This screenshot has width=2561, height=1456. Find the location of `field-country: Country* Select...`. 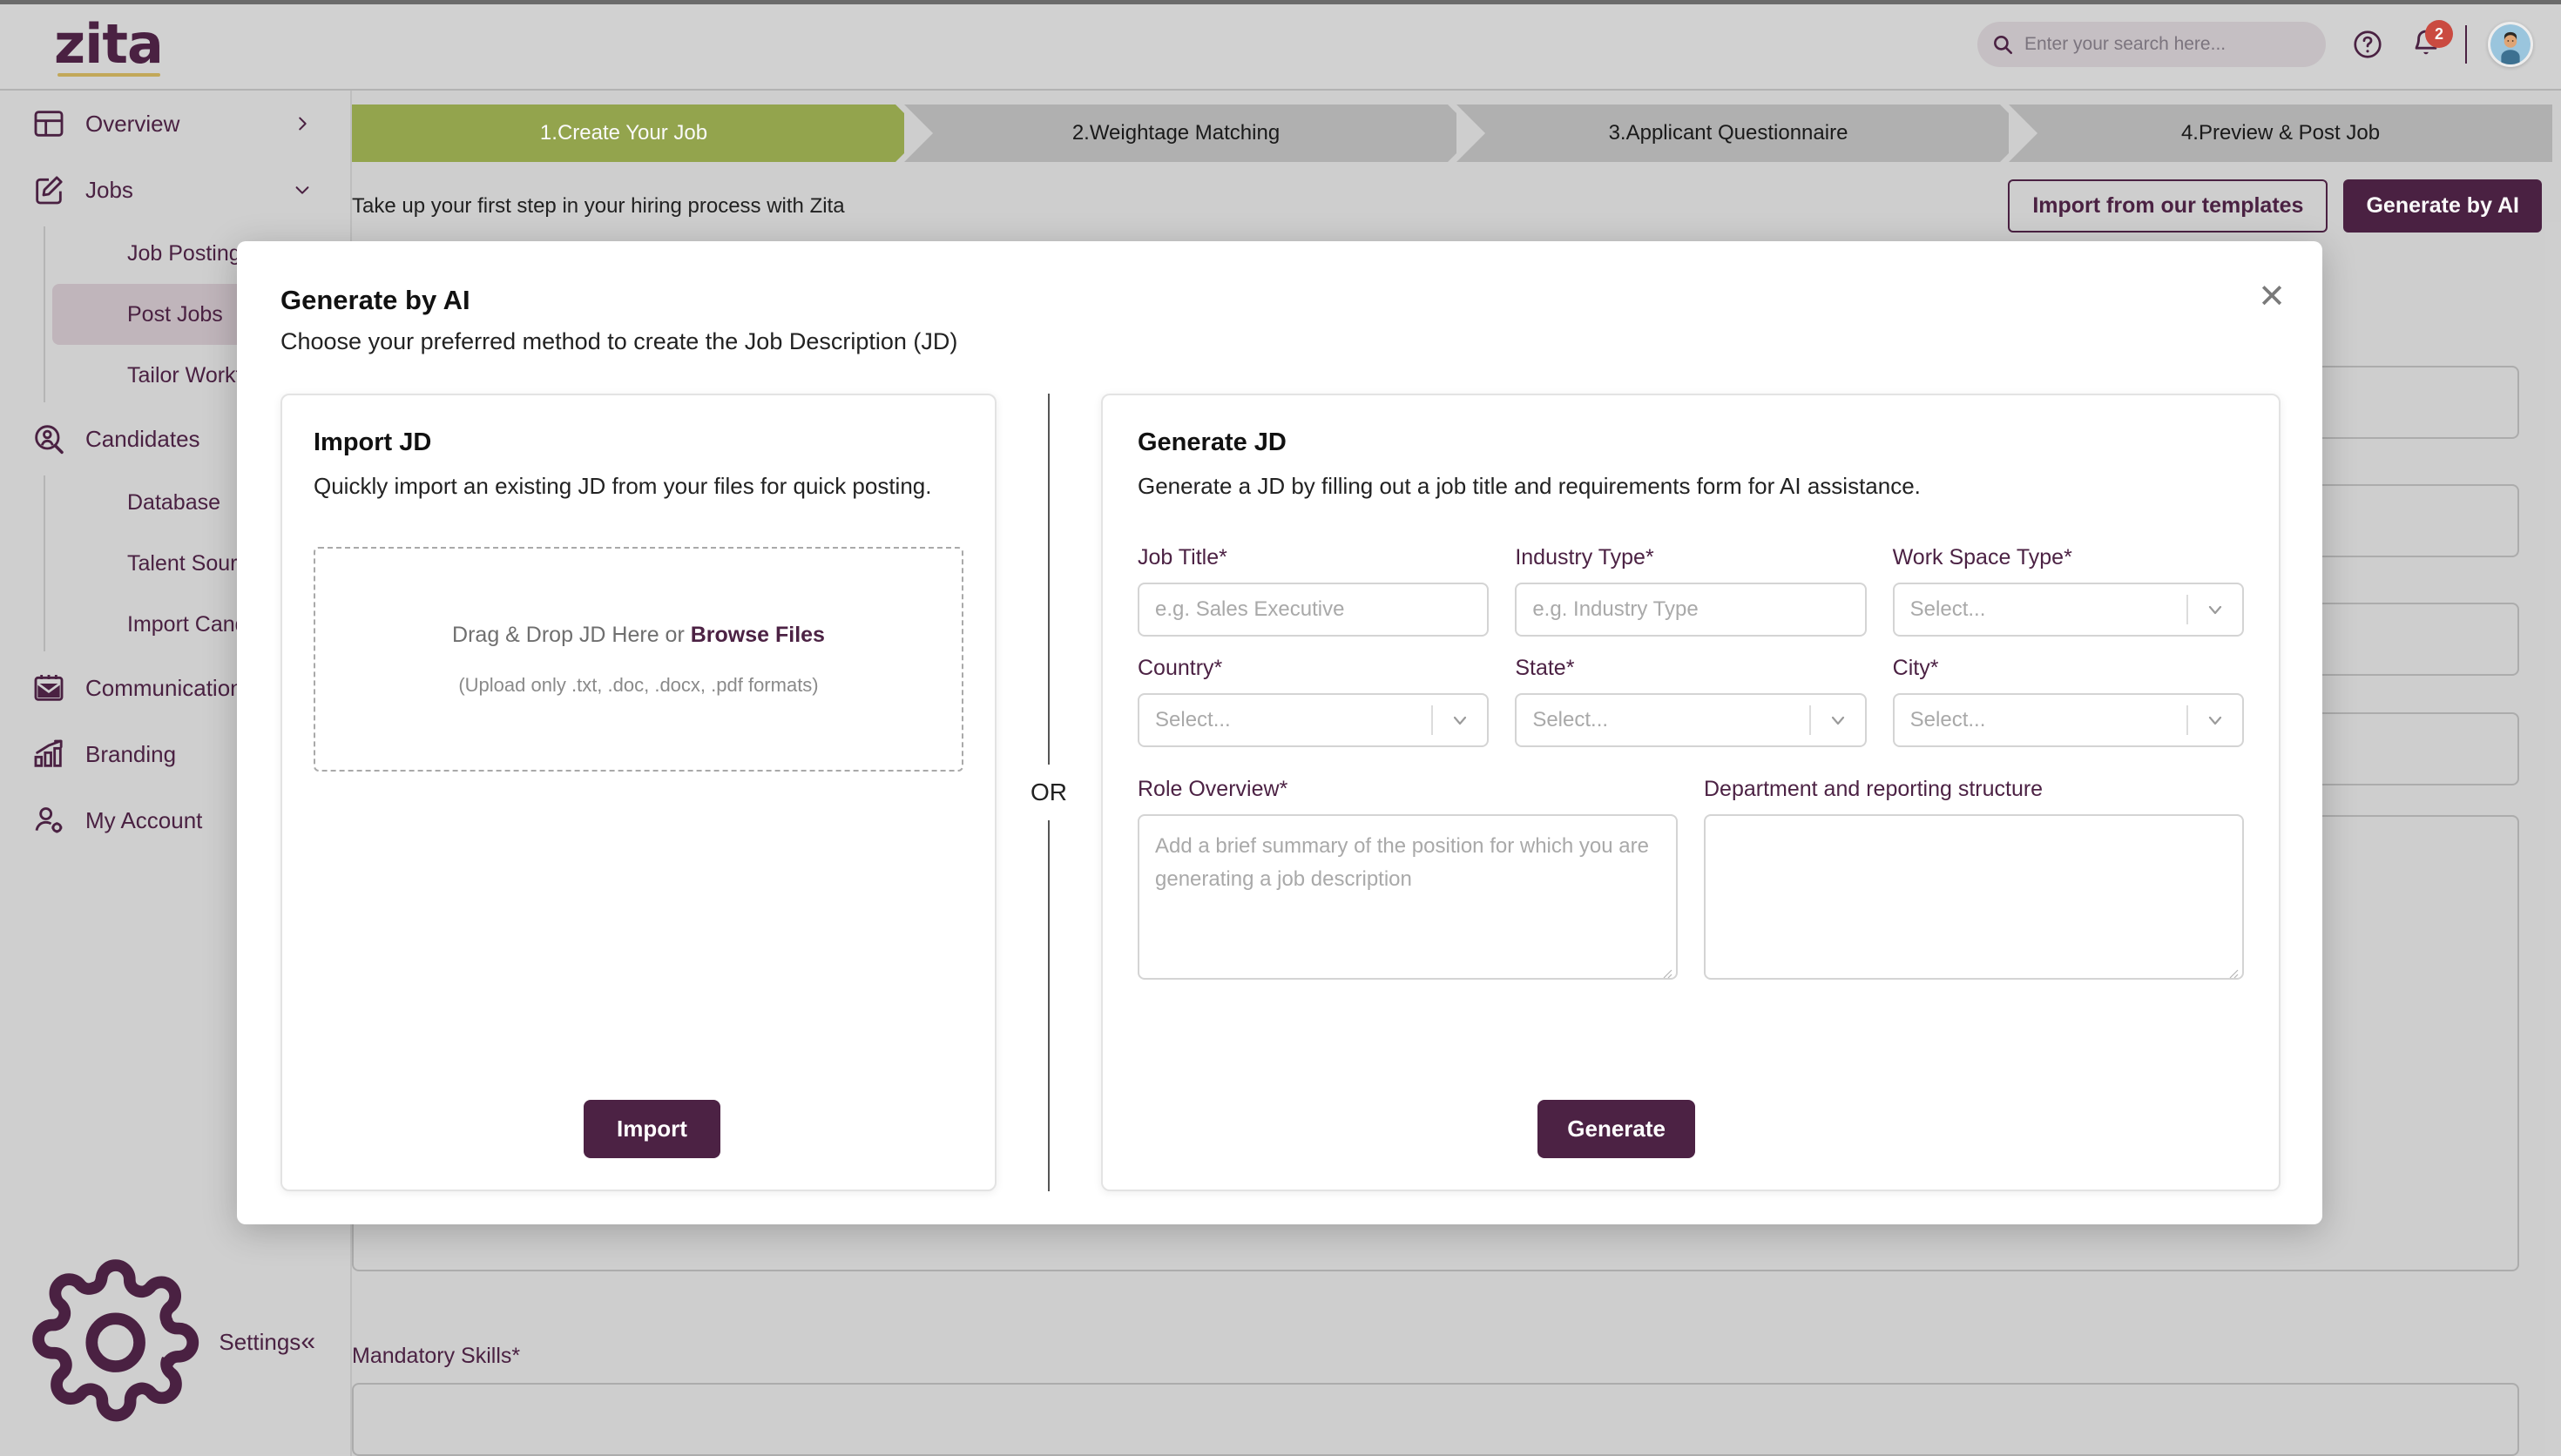

field-country: Country* Select... is located at coordinates (1314, 701).